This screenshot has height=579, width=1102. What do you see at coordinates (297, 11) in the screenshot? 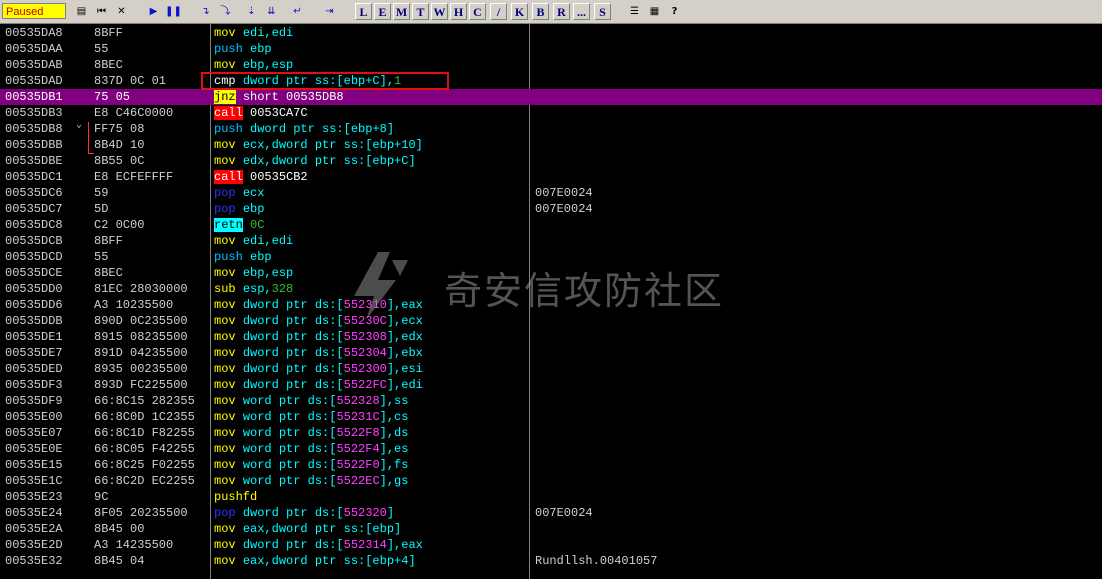
I see `execute-till-return-icon: ↵` at bounding box center [297, 11].